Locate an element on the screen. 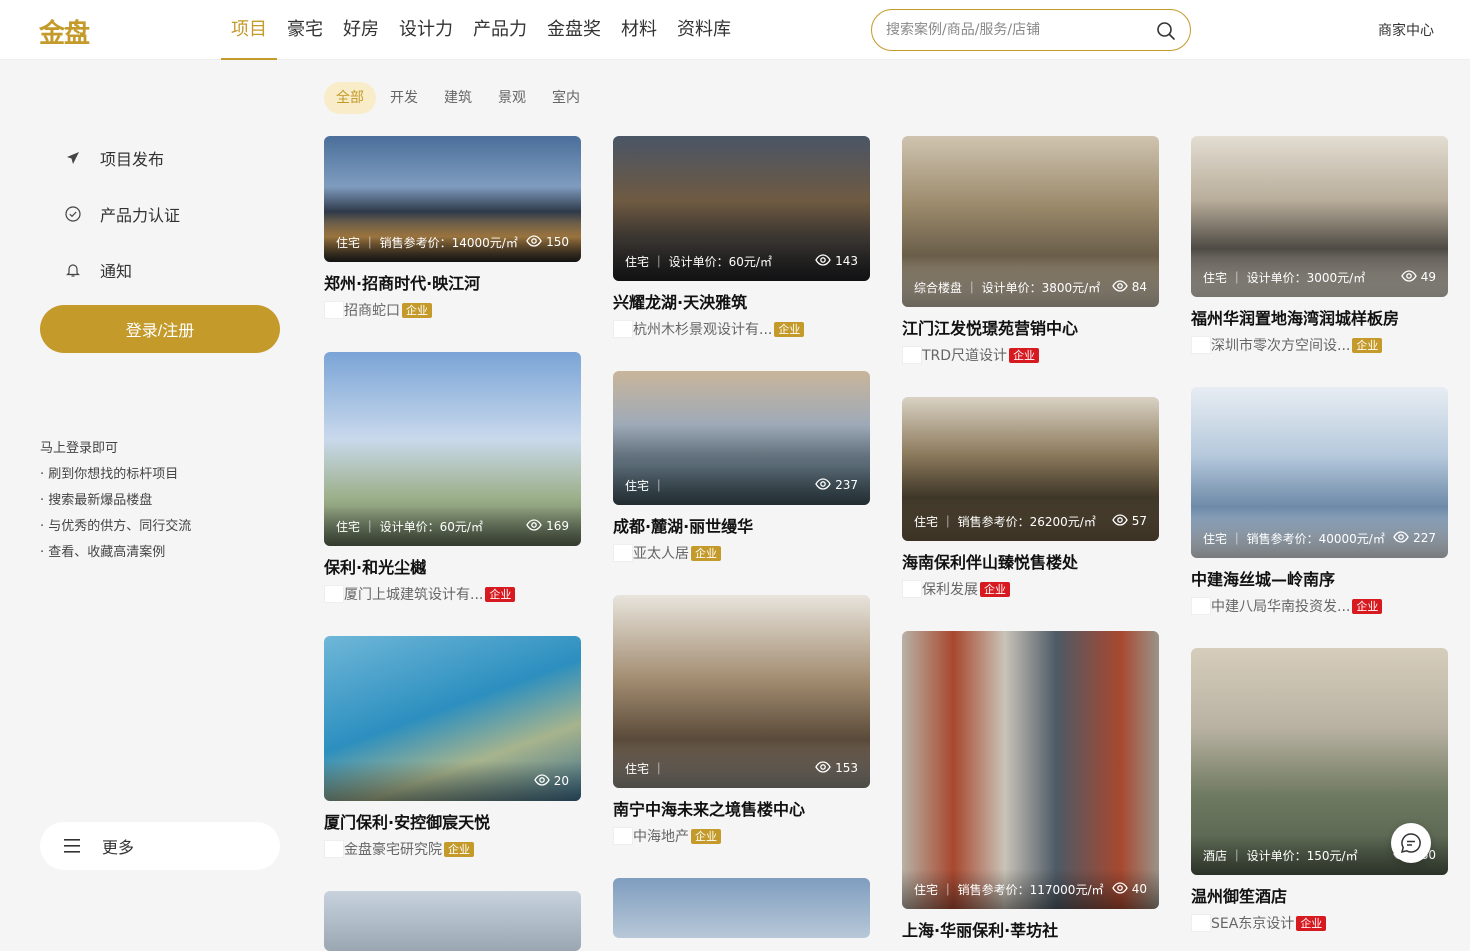  project-title: 厦门保利·安控御宸天悦 is located at coordinates (452, 821).